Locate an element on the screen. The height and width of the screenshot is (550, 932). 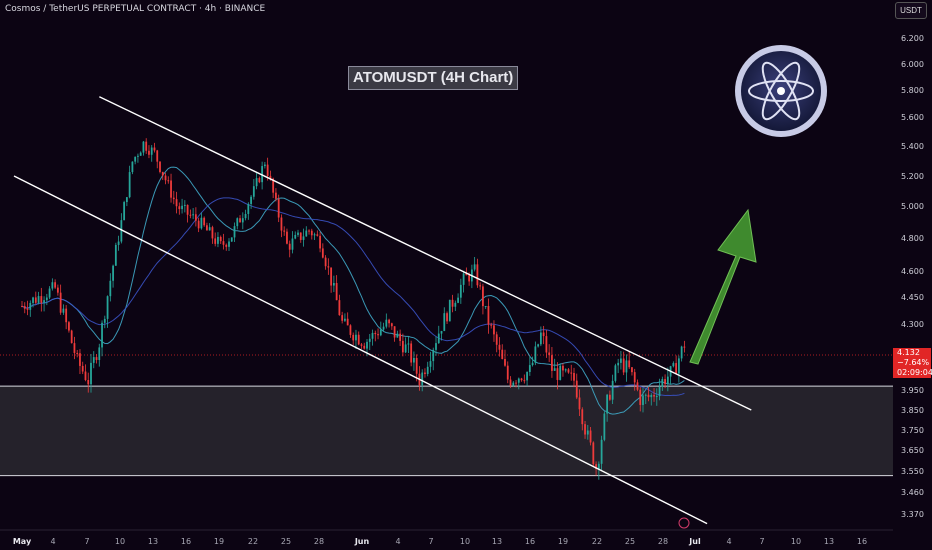
time-tick-label: 25 is located at coordinates (286, 541).